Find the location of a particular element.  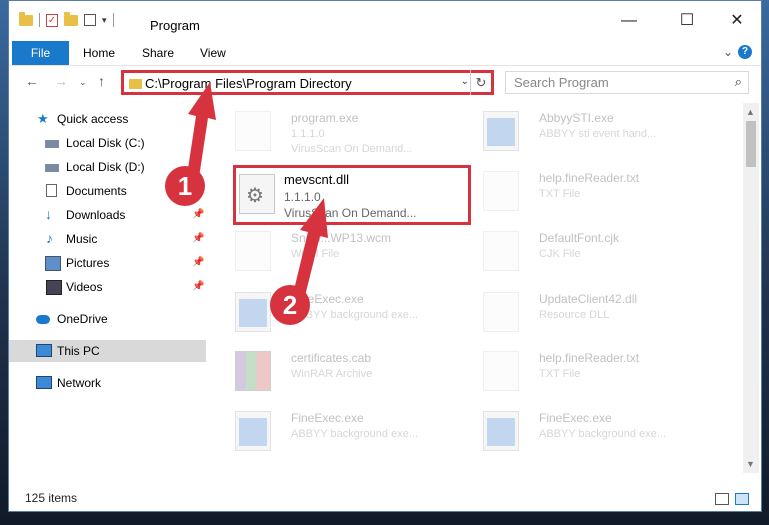

customize-toolbar-icon: ▾ is located at coordinates (104, 20).